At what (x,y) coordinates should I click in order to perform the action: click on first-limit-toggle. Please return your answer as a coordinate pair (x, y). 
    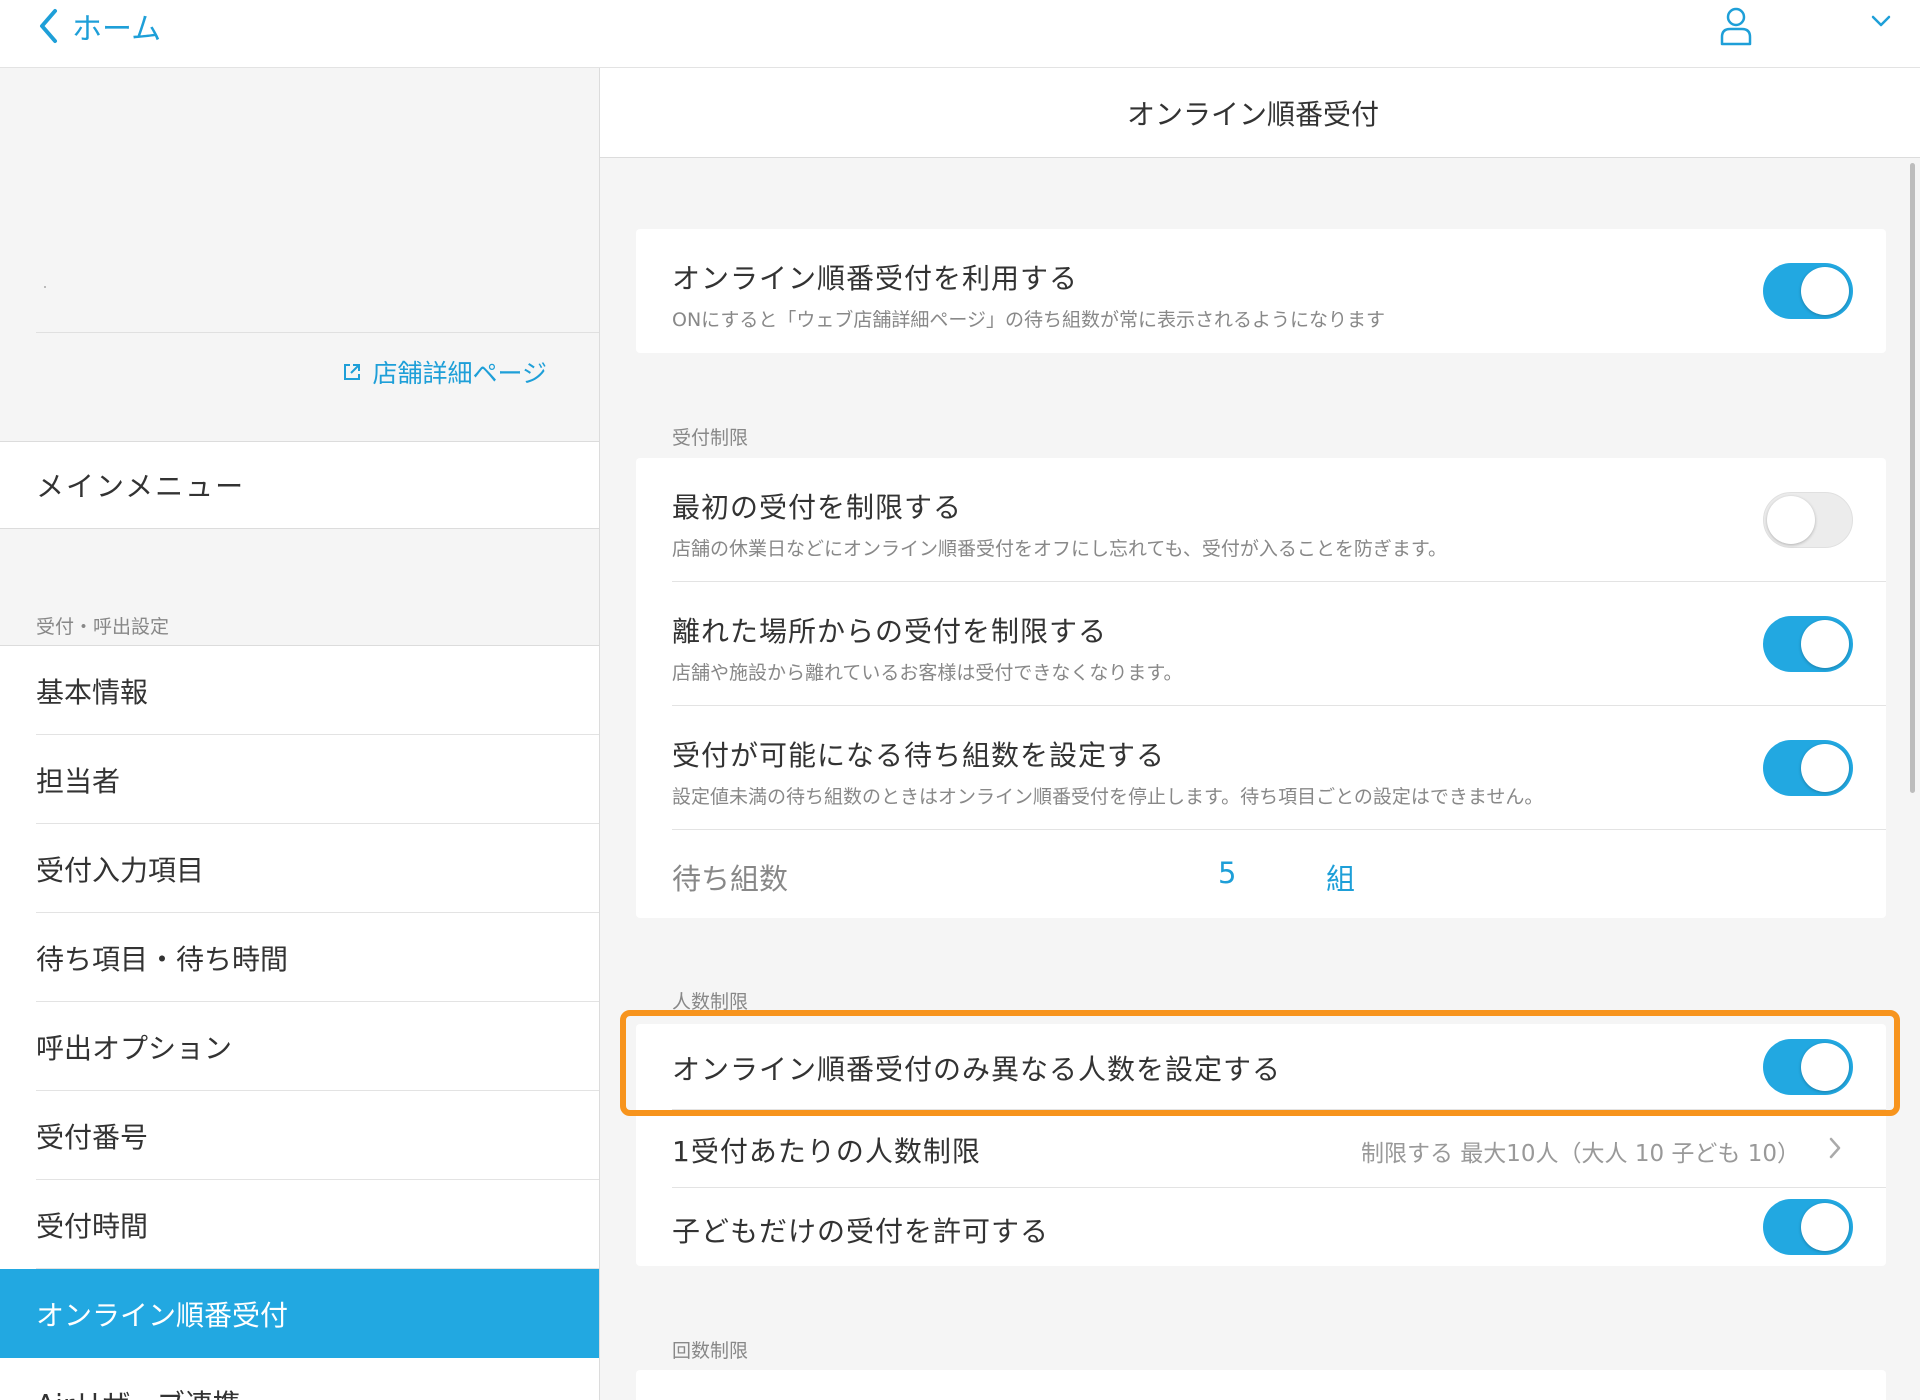
    Looking at the image, I should click on (1808, 520).